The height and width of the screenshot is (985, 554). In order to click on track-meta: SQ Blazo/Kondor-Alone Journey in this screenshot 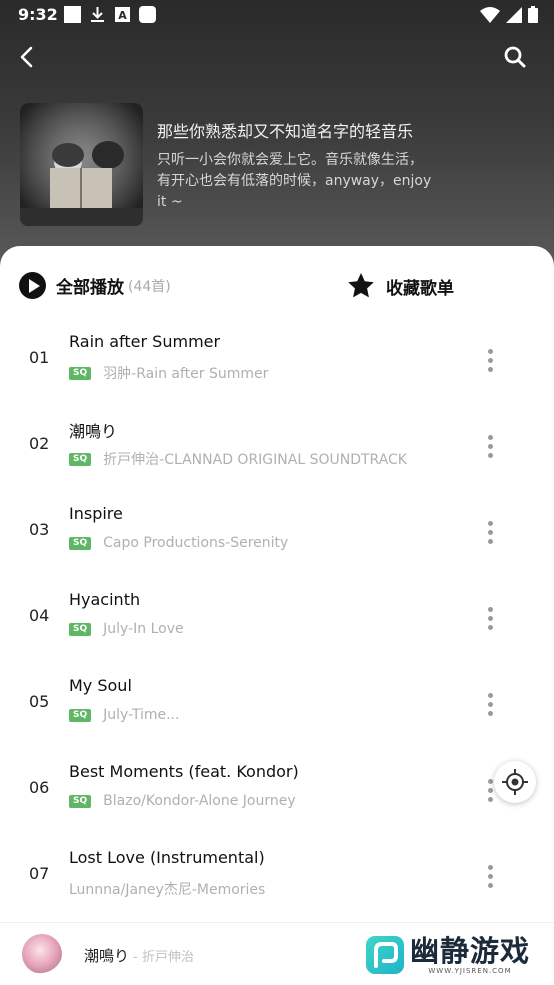, I will do `click(182, 801)`.